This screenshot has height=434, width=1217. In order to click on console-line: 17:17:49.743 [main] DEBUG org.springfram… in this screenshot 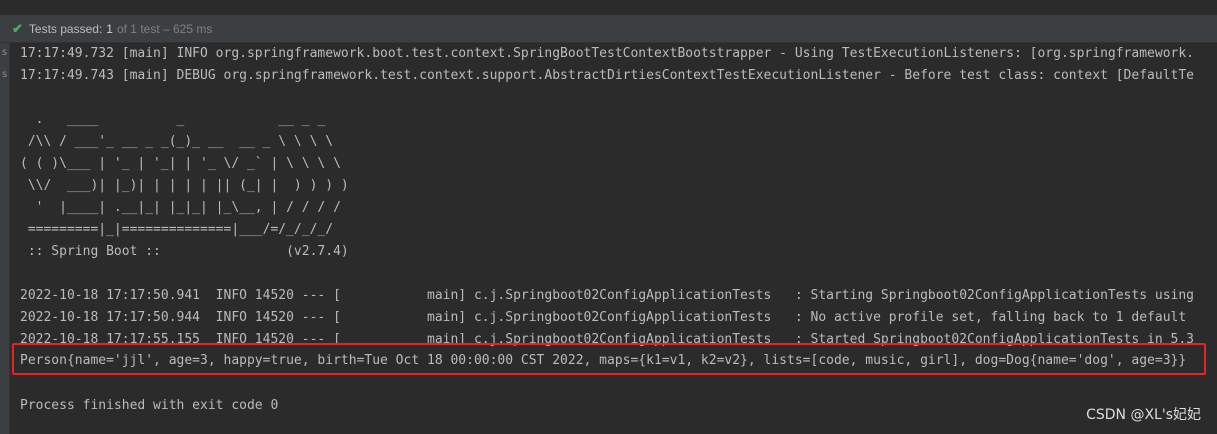, I will do `click(607, 75)`.